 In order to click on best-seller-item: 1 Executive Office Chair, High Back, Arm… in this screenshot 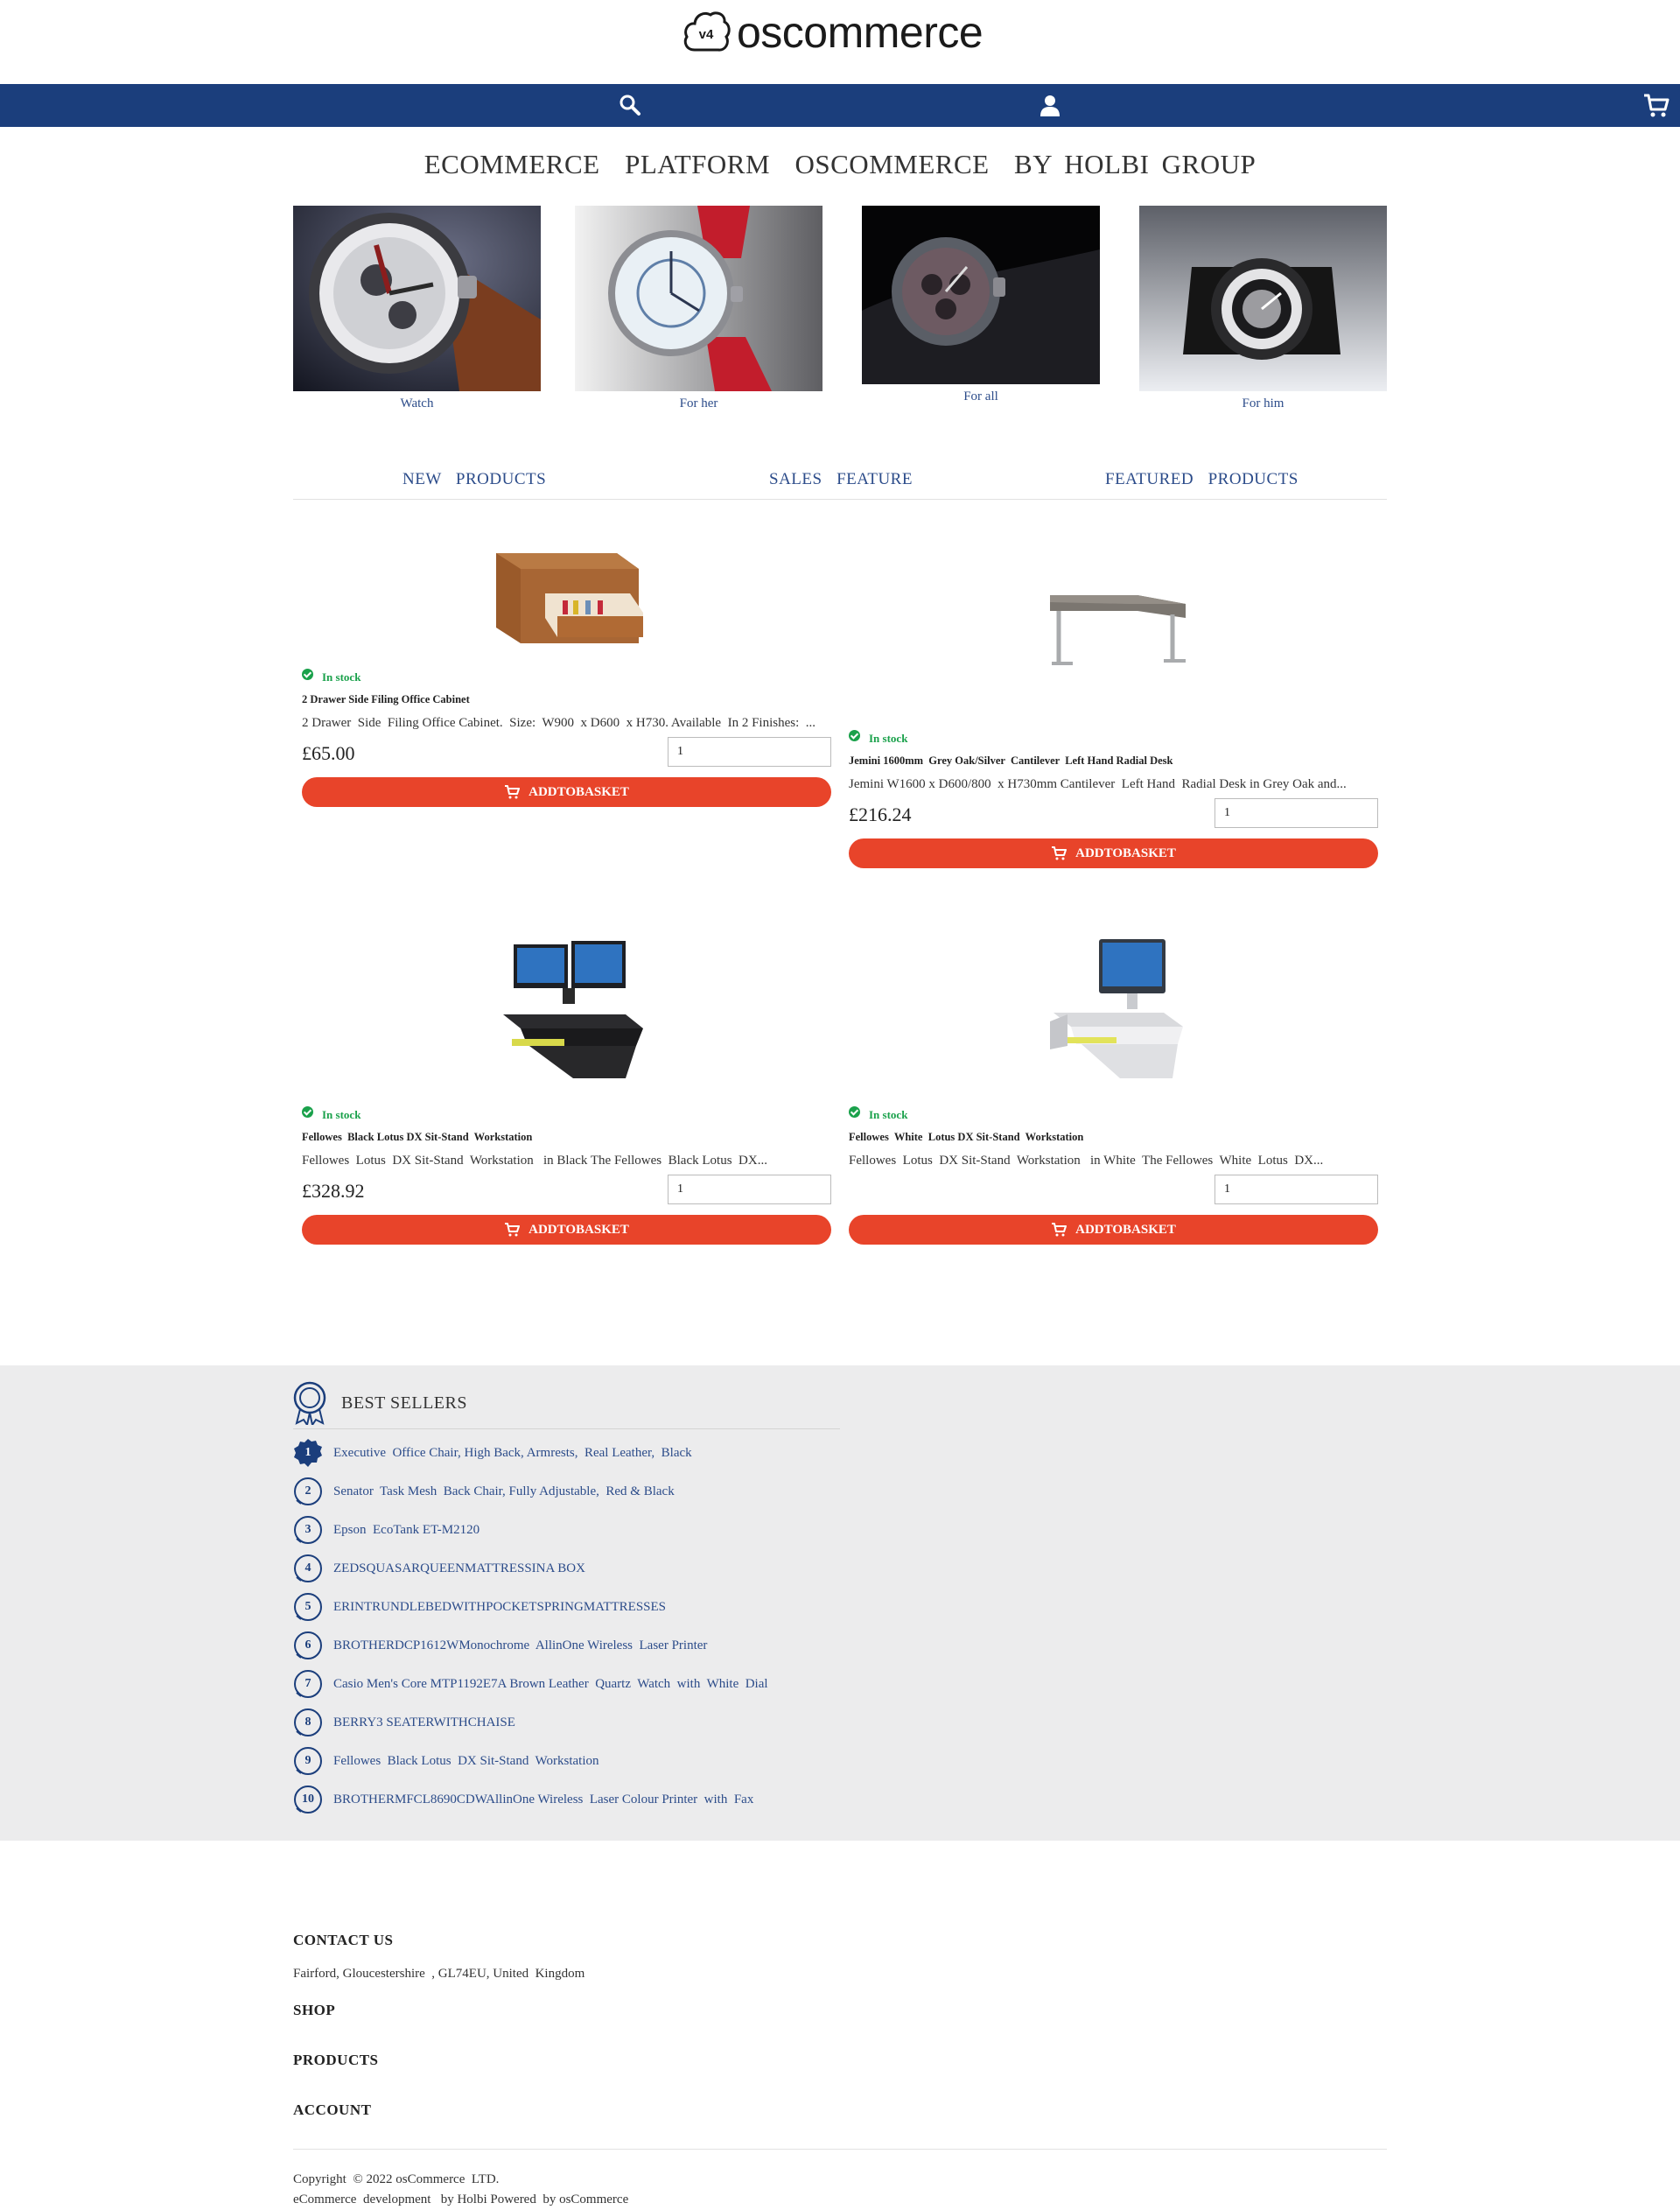, I will do `click(492, 1453)`.